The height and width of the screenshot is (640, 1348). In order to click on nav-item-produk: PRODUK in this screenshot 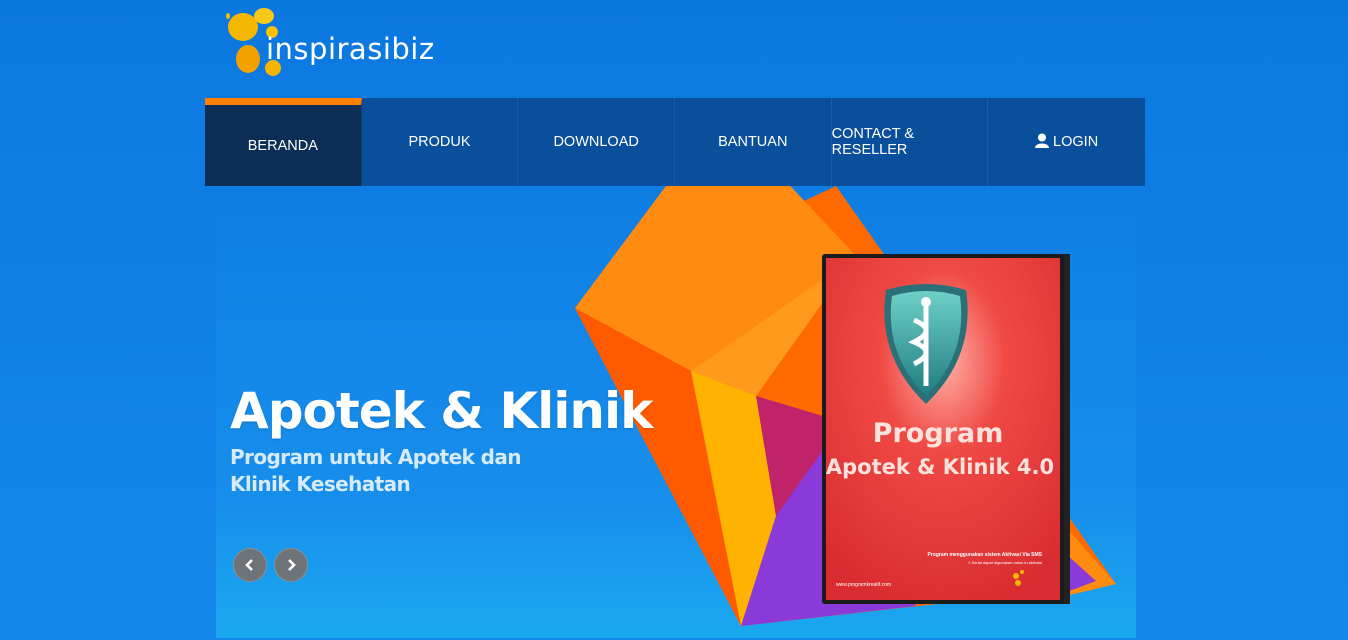, I will do `click(440, 142)`.